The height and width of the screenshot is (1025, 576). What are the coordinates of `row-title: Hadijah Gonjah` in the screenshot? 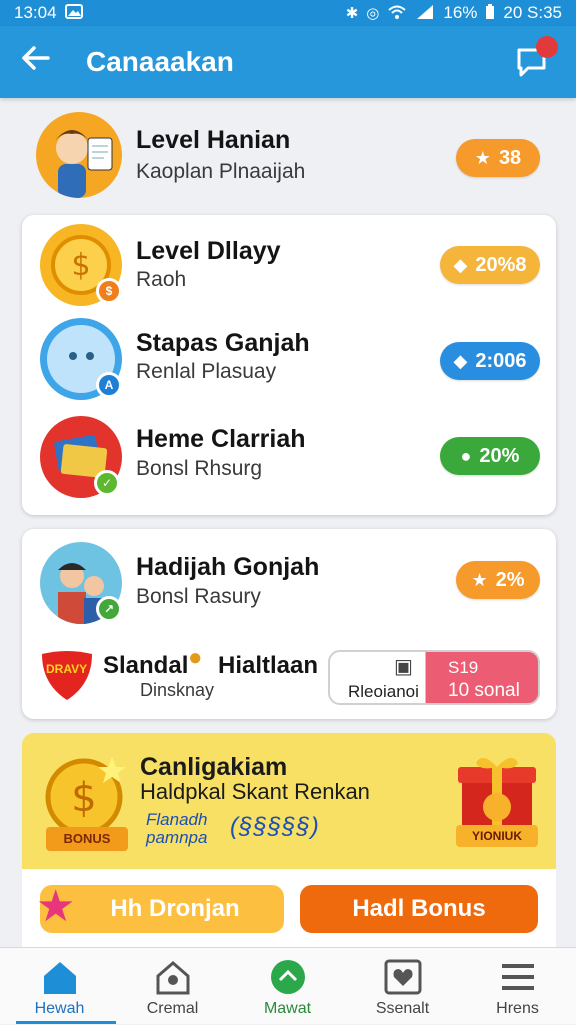 It's located at (228, 567).